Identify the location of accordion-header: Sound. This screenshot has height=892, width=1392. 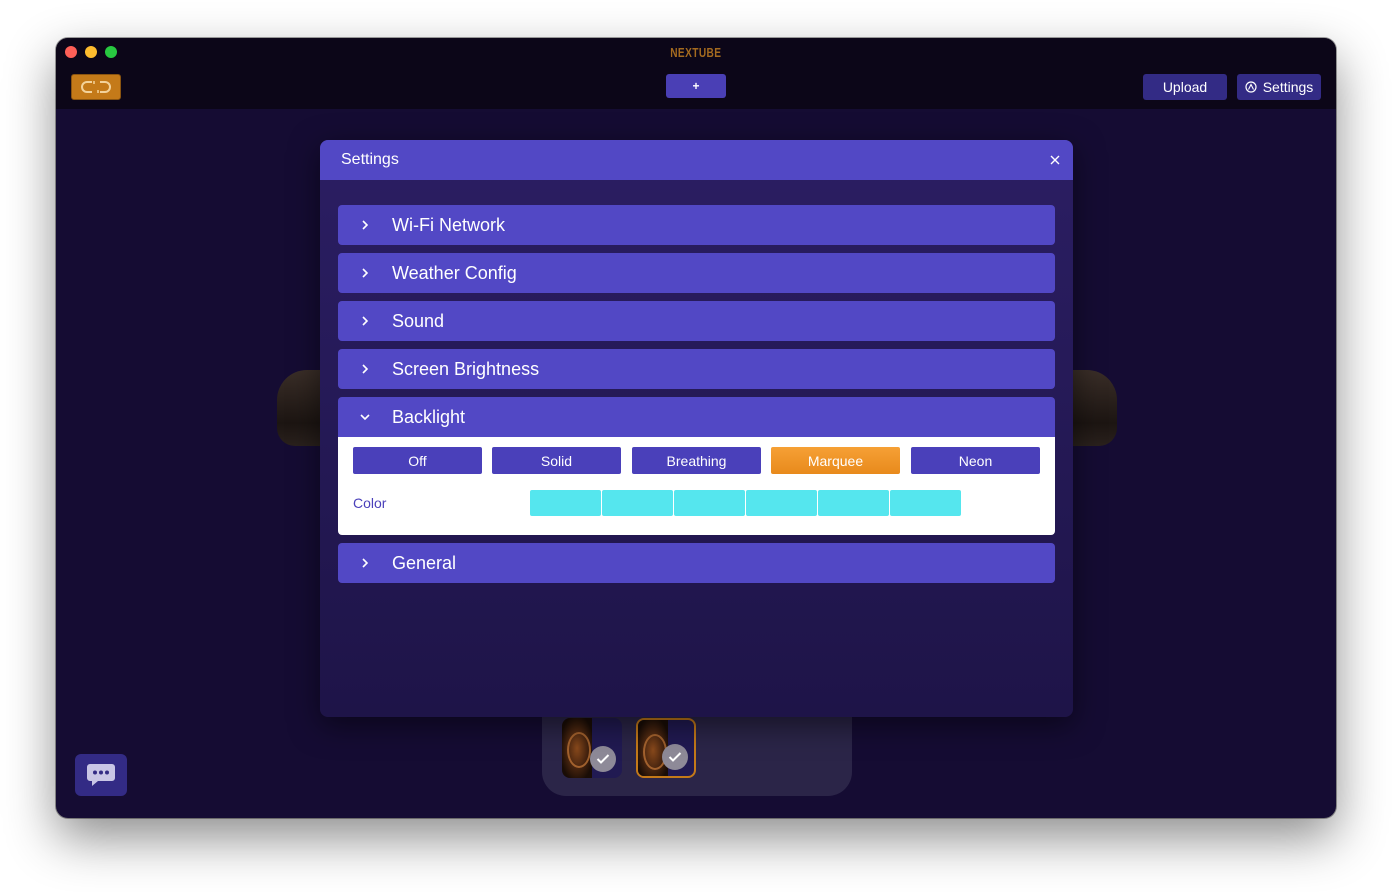
(696, 321).